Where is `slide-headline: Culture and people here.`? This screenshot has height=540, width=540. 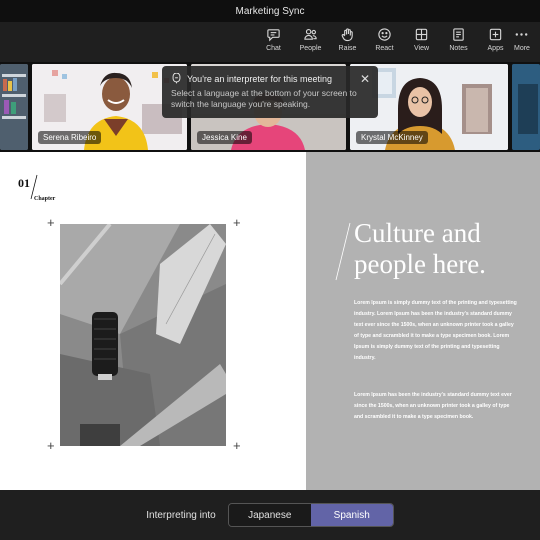
slide-headline: Culture and people here. is located at coordinates (420, 248).